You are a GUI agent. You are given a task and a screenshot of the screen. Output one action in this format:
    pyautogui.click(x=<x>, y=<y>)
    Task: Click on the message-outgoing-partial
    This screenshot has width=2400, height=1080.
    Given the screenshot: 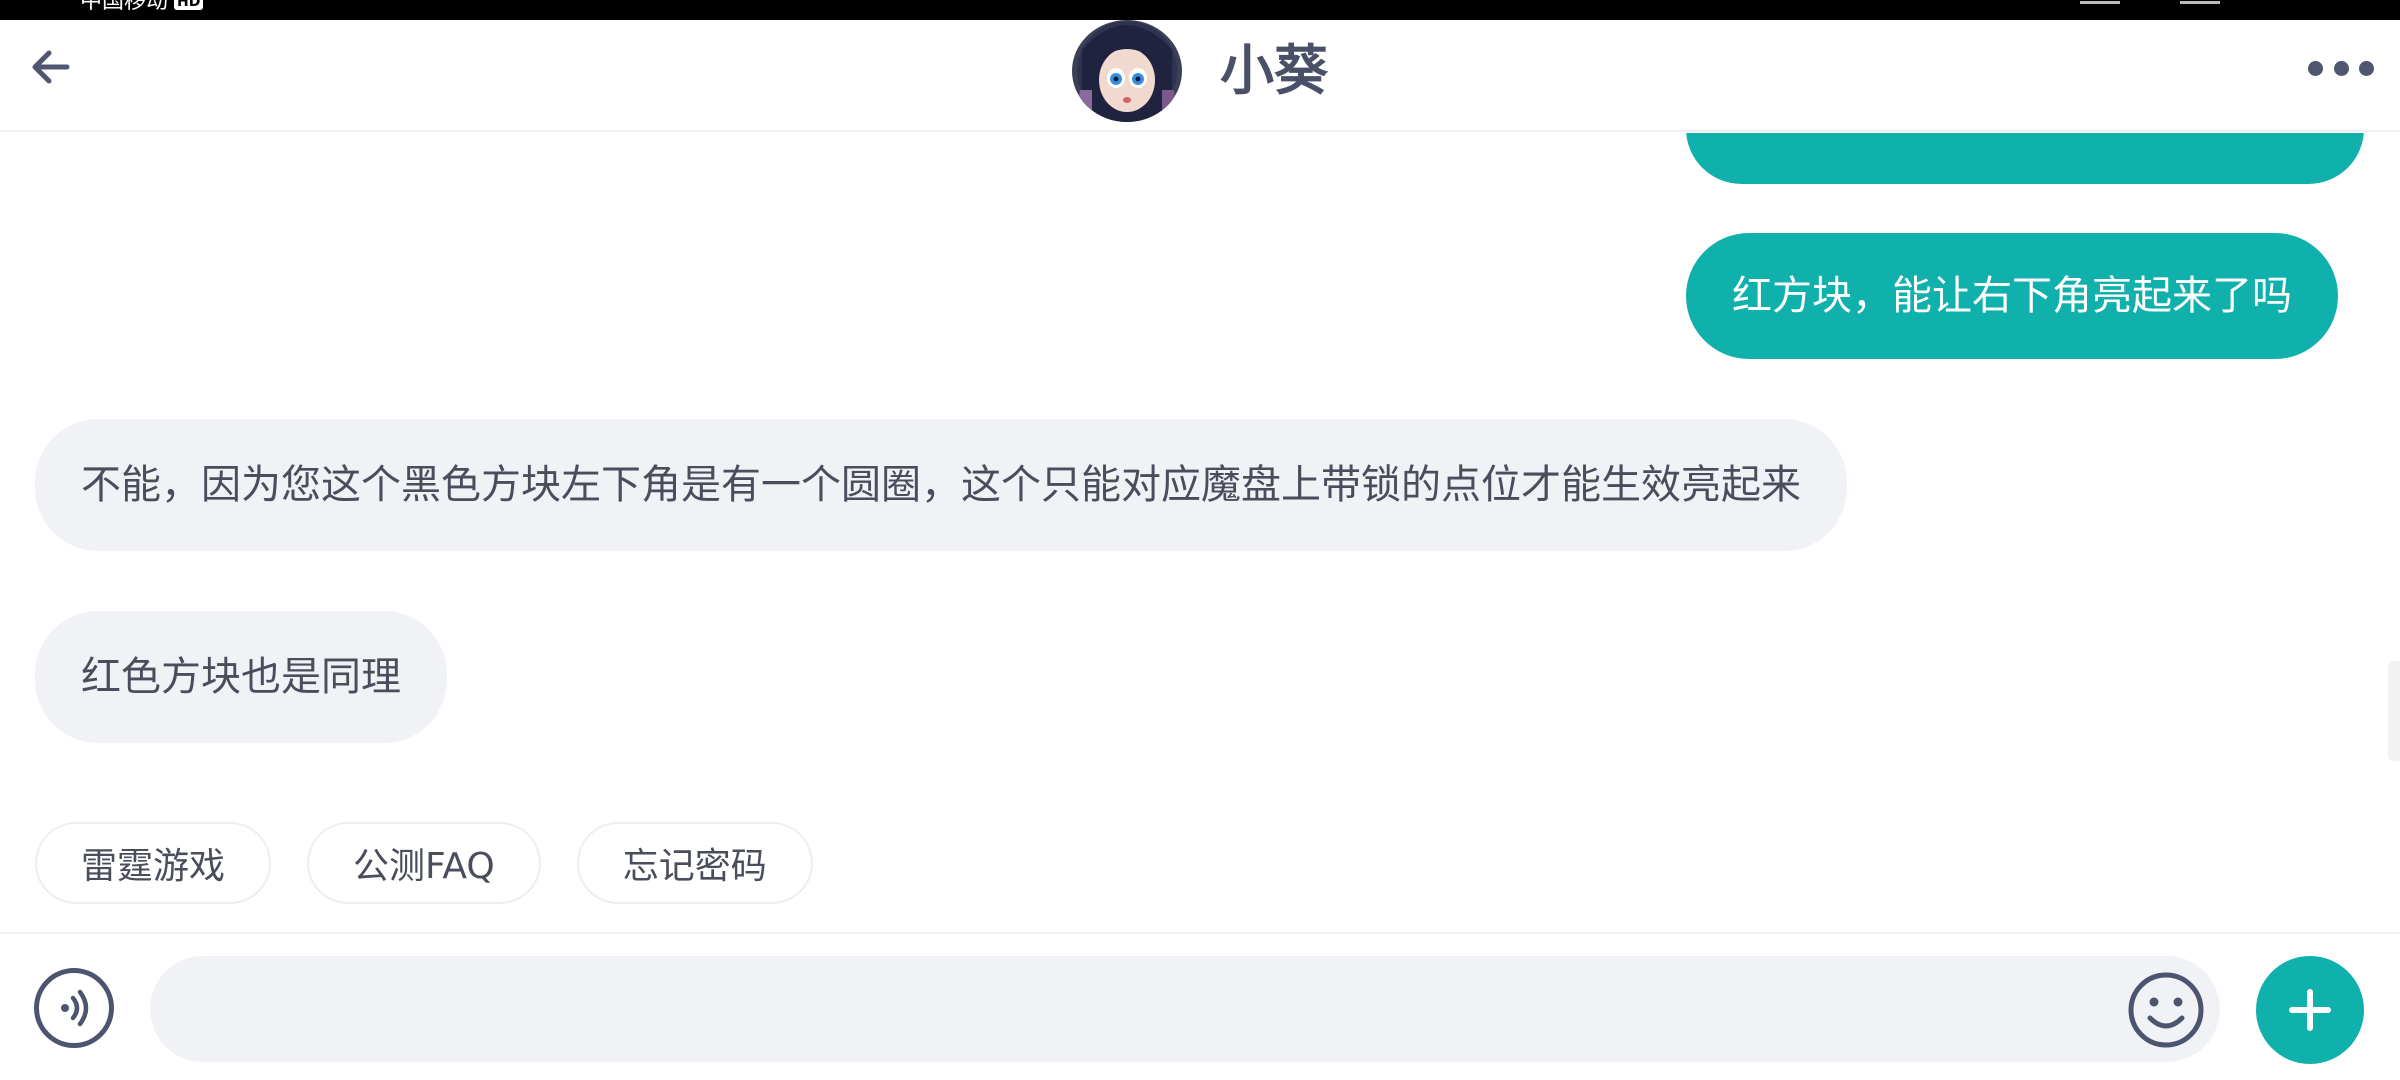 What is the action you would take?
    pyautogui.click(x=2025, y=158)
    